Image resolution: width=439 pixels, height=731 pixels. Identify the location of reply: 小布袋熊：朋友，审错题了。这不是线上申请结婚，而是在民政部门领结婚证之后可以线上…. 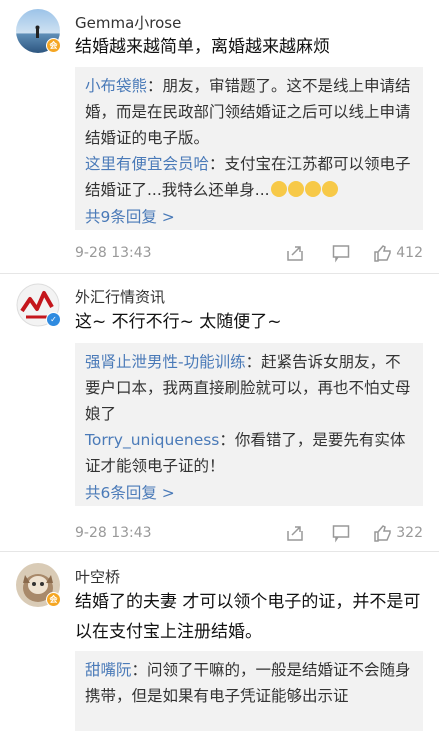
(249, 112).